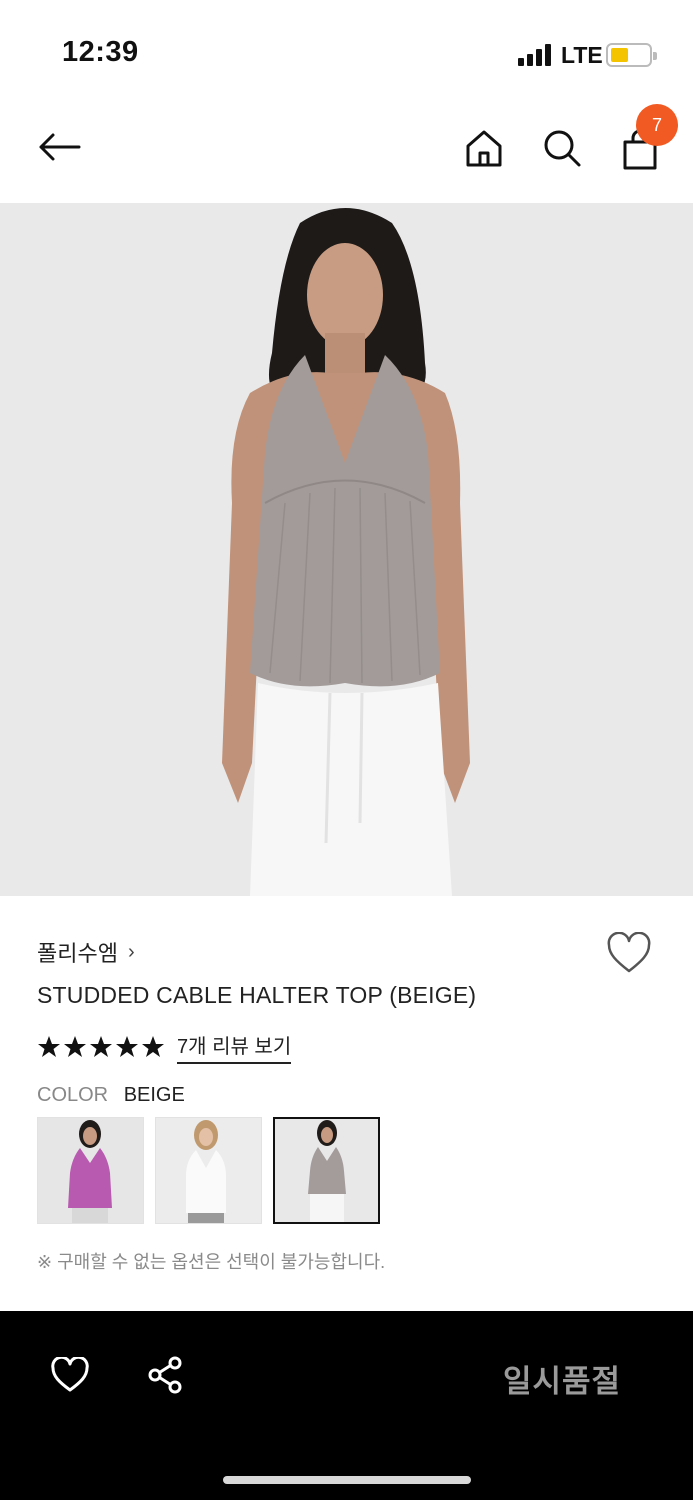  What do you see at coordinates (131, 951) in the screenshot?
I see `chevron-right-icon: ›` at bounding box center [131, 951].